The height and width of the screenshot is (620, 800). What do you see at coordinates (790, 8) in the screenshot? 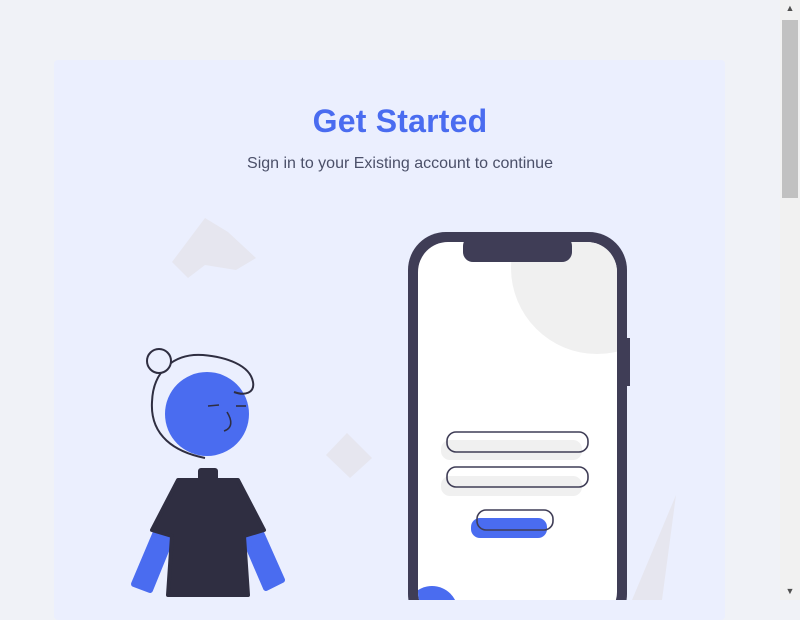
I see `scroll-up-arrow-icon: ▲` at bounding box center [790, 8].